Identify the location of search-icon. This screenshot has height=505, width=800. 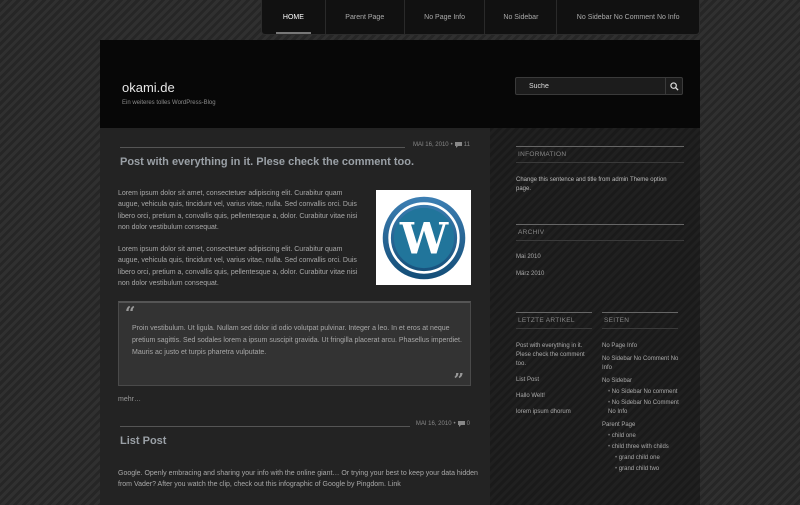
(674, 86).